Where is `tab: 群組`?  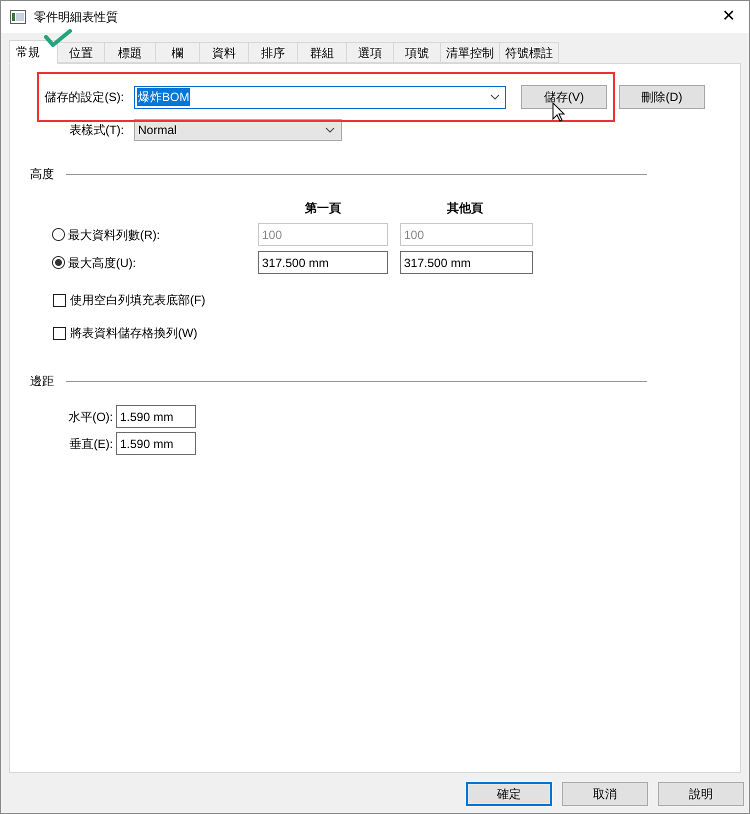
tab: 群組 is located at coordinates (322, 52).